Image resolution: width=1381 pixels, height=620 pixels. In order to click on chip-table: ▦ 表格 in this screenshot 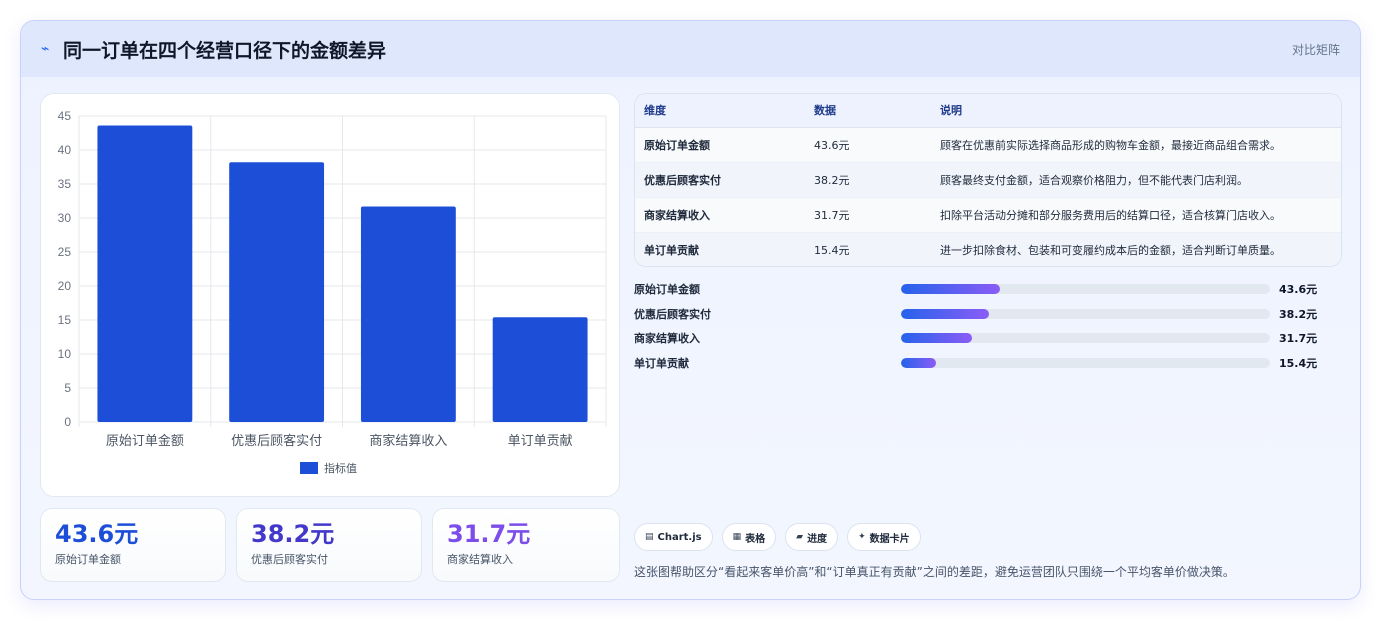, I will do `click(749, 537)`.